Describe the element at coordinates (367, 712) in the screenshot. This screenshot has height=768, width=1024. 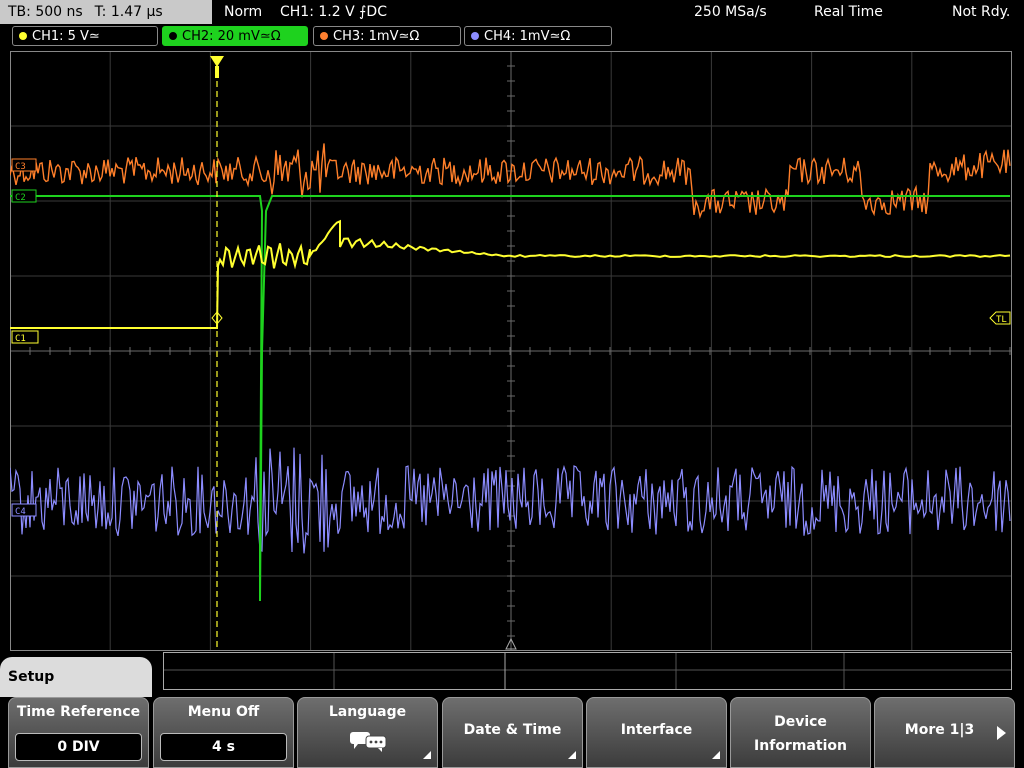
I see `softkey-label: Language` at that location.